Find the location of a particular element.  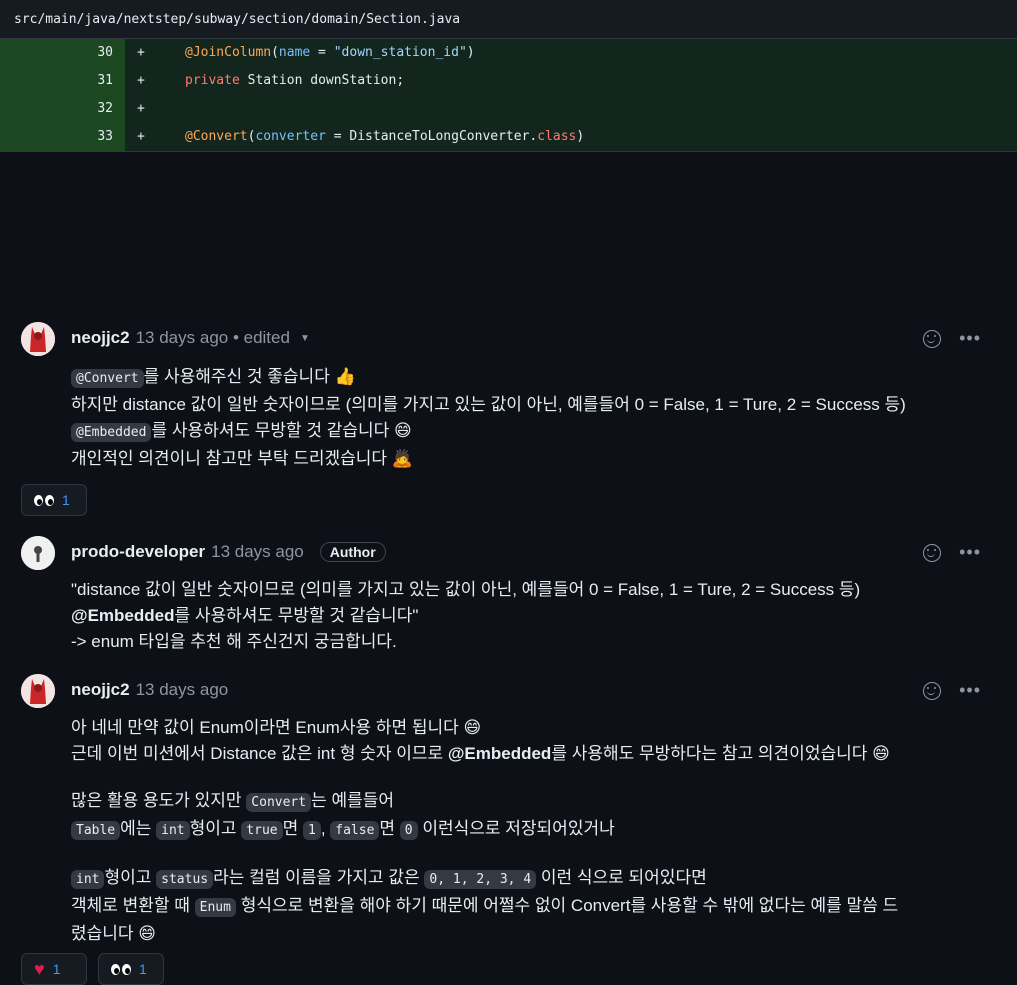

line-number: 33 is located at coordinates (62, 137).